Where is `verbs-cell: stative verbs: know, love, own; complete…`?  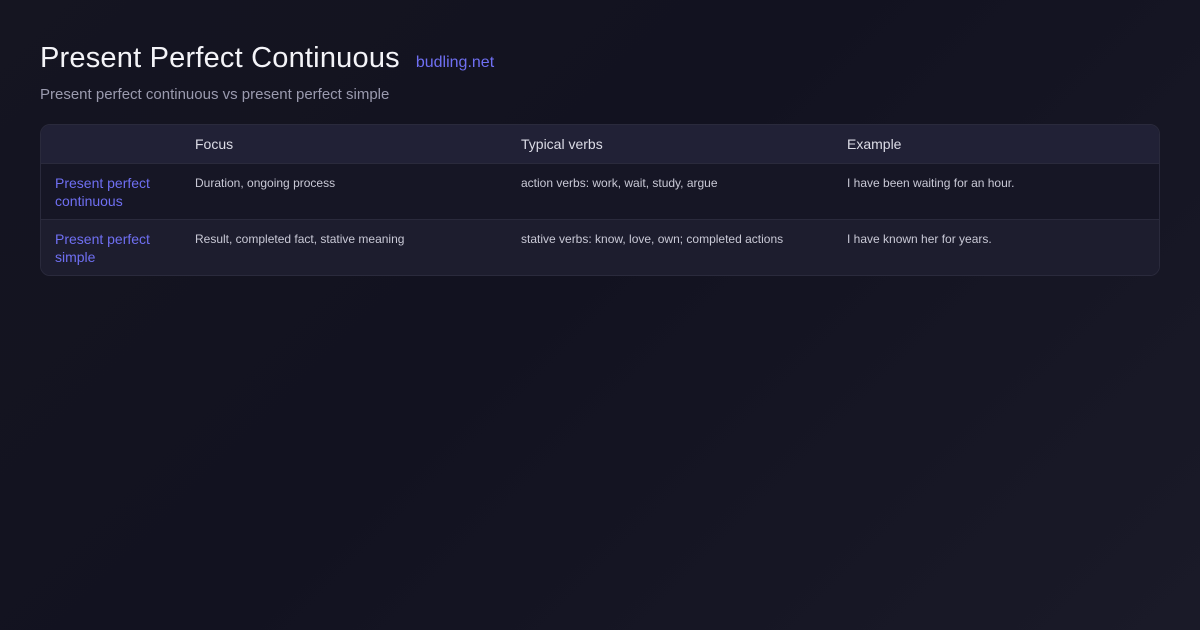
verbs-cell: stative verbs: know, love, own; complete… is located at coordinates (652, 239).